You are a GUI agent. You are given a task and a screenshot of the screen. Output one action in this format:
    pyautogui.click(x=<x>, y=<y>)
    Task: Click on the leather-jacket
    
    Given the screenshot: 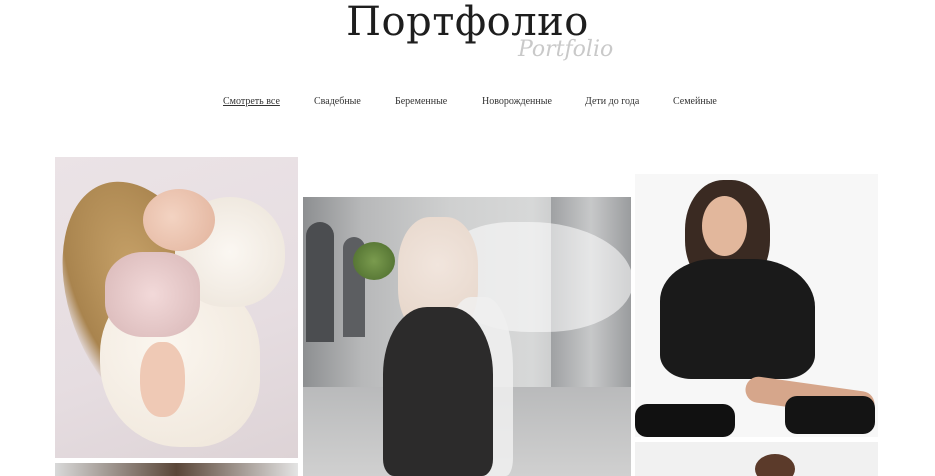 What is the action you would take?
    pyautogui.click(x=737, y=319)
    